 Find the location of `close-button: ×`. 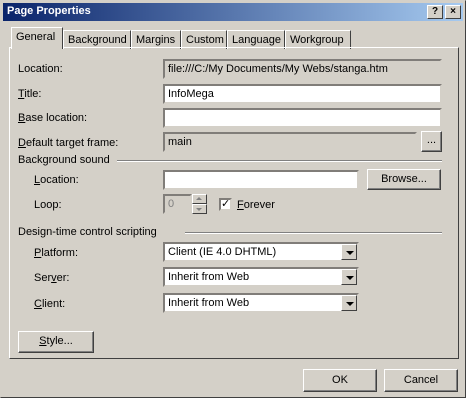

close-button: × is located at coordinates (453, 12).